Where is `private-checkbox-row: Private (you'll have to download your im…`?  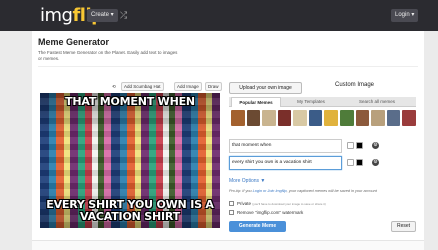
private-checkbox-row: Private (you'll have to download your im… is located at coordinates (277, 203).